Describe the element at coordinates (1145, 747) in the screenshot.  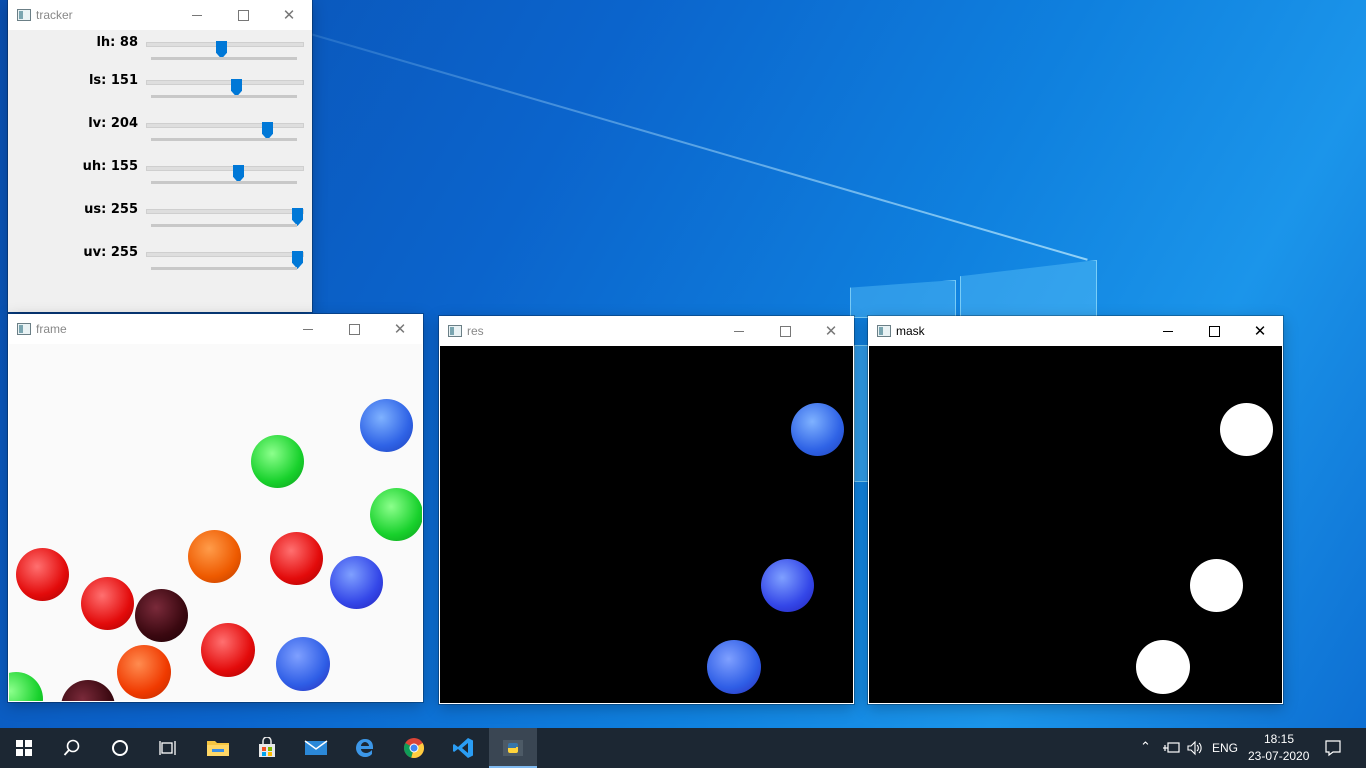
I see `tray-overflow-icon: ⌃` at that location.